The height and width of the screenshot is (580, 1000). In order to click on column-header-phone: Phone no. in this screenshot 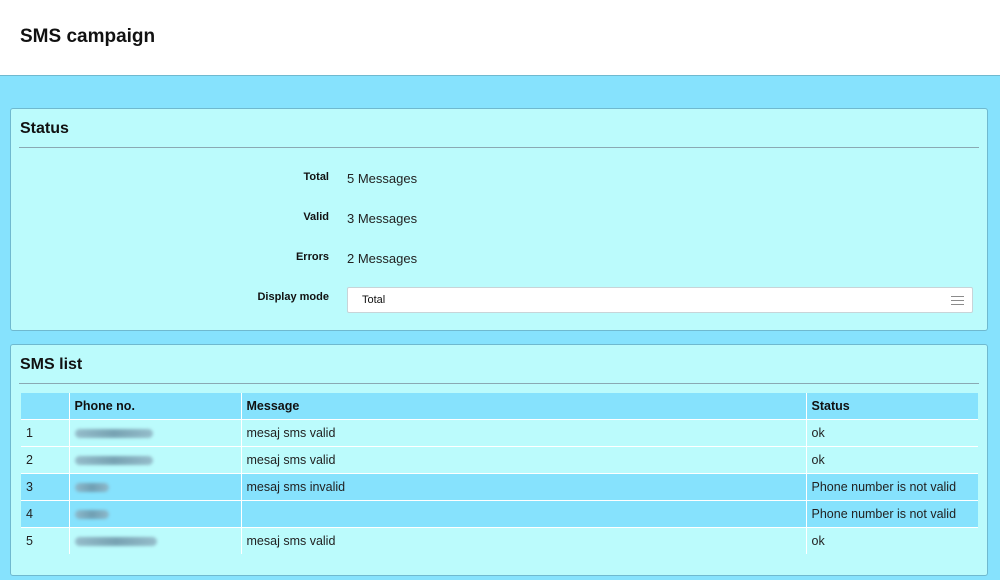, I will do `click(154, 406)`.